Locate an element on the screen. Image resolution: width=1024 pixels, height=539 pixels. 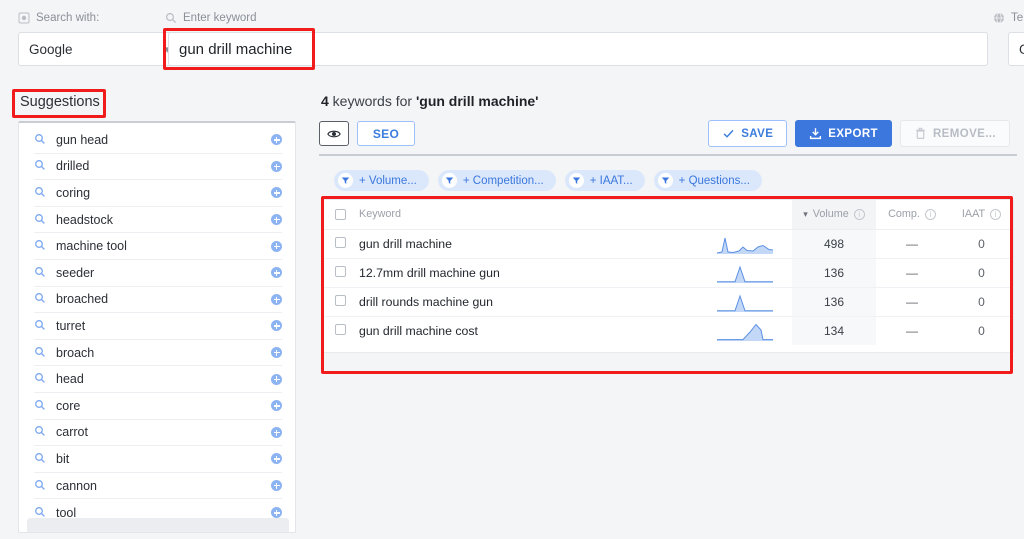
suggestion-label: carrot is located at coordinates (72, 432).